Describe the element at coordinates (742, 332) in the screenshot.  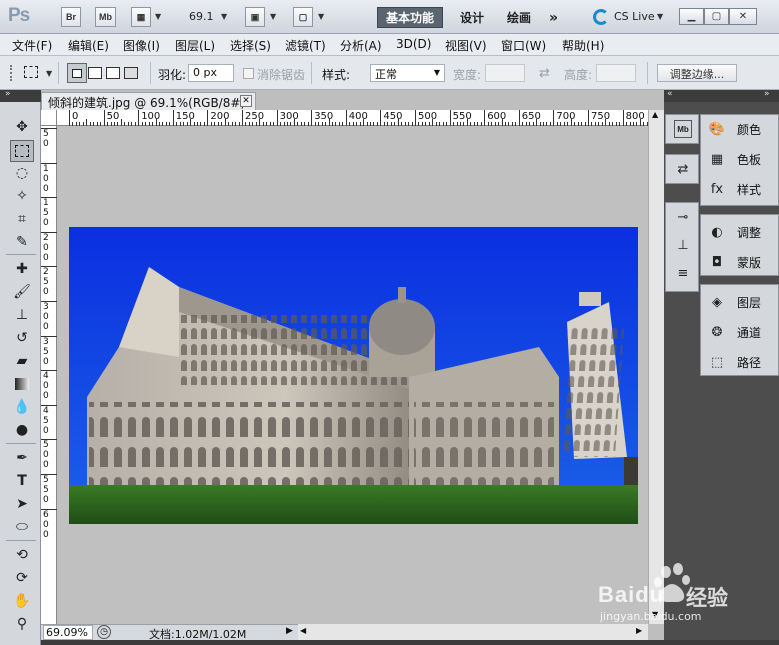
I see `channels-panel-tab: ❂ 通道` at that location.